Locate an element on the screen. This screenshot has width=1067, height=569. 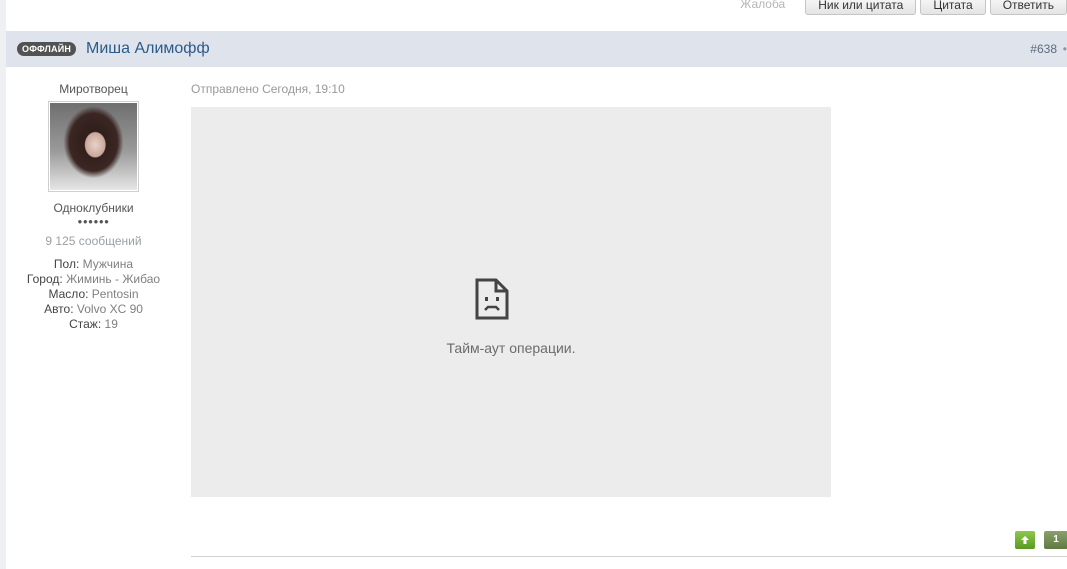
arrow-up-icon is located at coordinates (1025, 540).